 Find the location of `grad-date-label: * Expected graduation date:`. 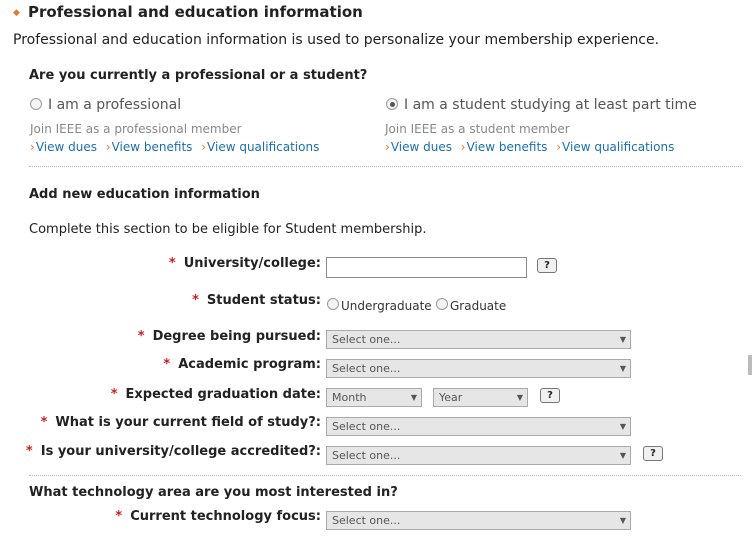

grad-date-label: * Expected graduation date: is located at coordinates (215, 394).